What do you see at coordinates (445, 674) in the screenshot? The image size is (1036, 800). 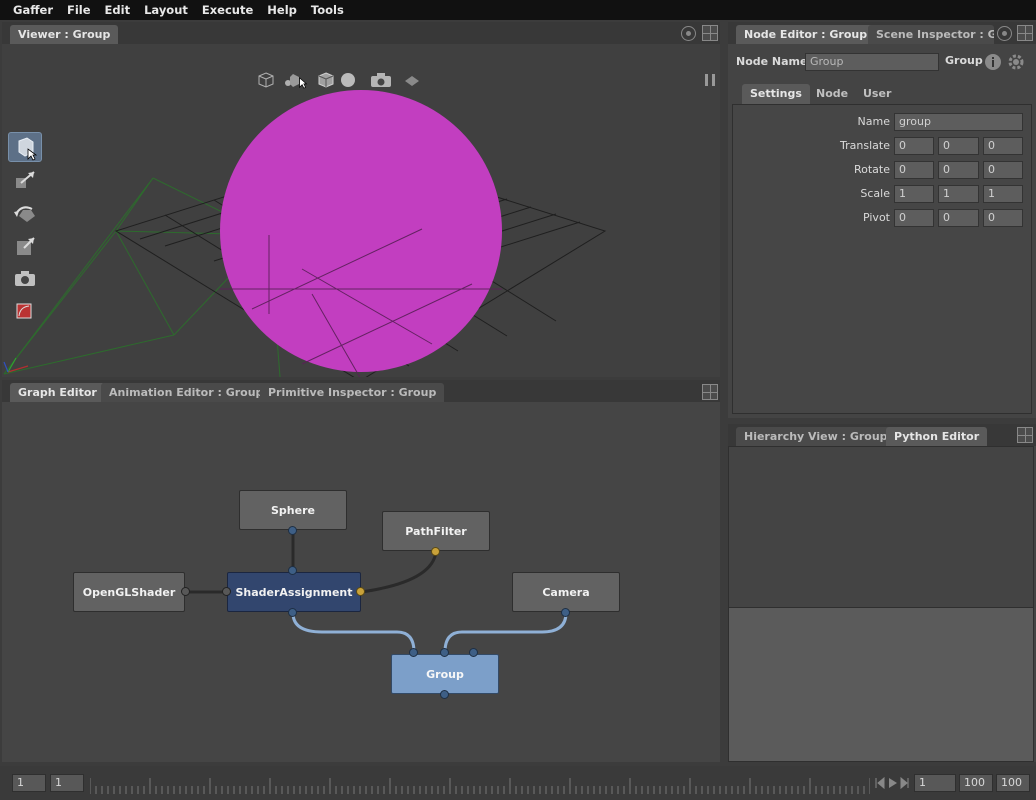 I see `node-group: Group` at bounding box center [445, 674].